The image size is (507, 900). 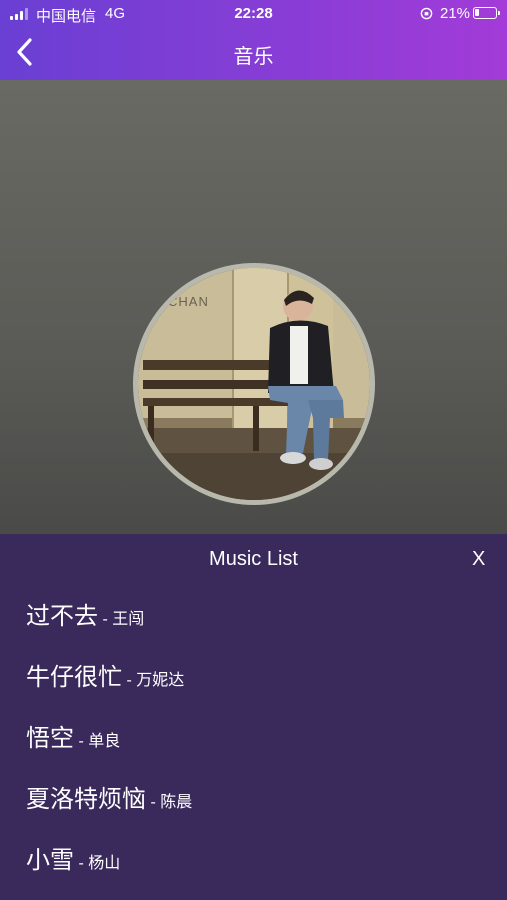 I want to click on album-cover: CHAN, so click(x=254, y=384).